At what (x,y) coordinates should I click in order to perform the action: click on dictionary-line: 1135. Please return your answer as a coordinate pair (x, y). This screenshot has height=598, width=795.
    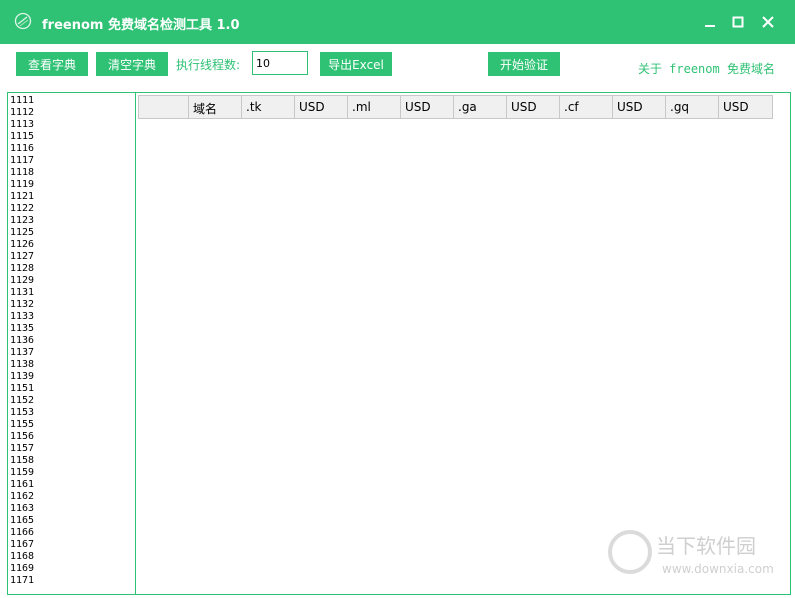
    Looking at the image, I should click on (22, 328).